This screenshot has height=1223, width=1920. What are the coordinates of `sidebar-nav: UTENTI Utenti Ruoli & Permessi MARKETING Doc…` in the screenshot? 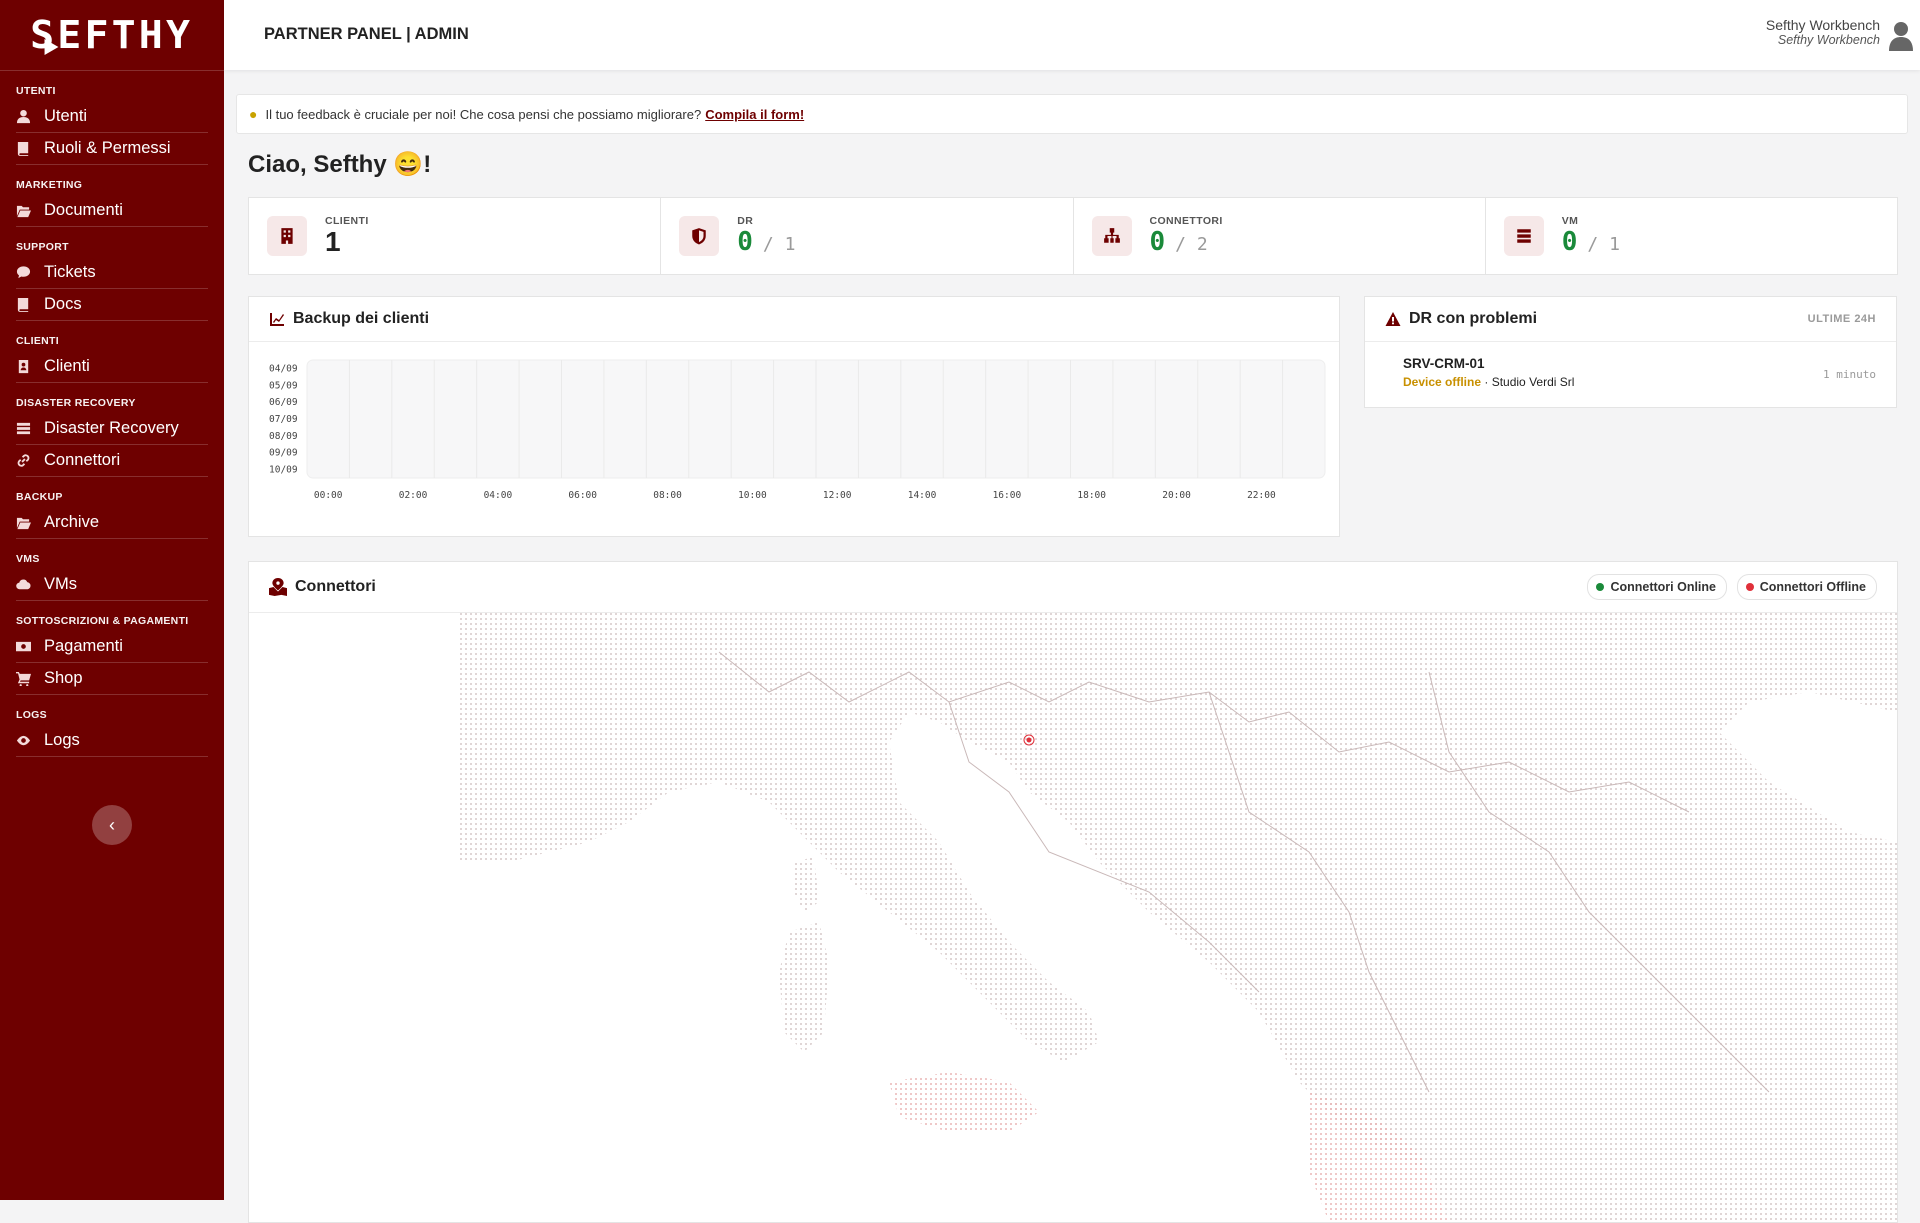 It's located at (112, 421).